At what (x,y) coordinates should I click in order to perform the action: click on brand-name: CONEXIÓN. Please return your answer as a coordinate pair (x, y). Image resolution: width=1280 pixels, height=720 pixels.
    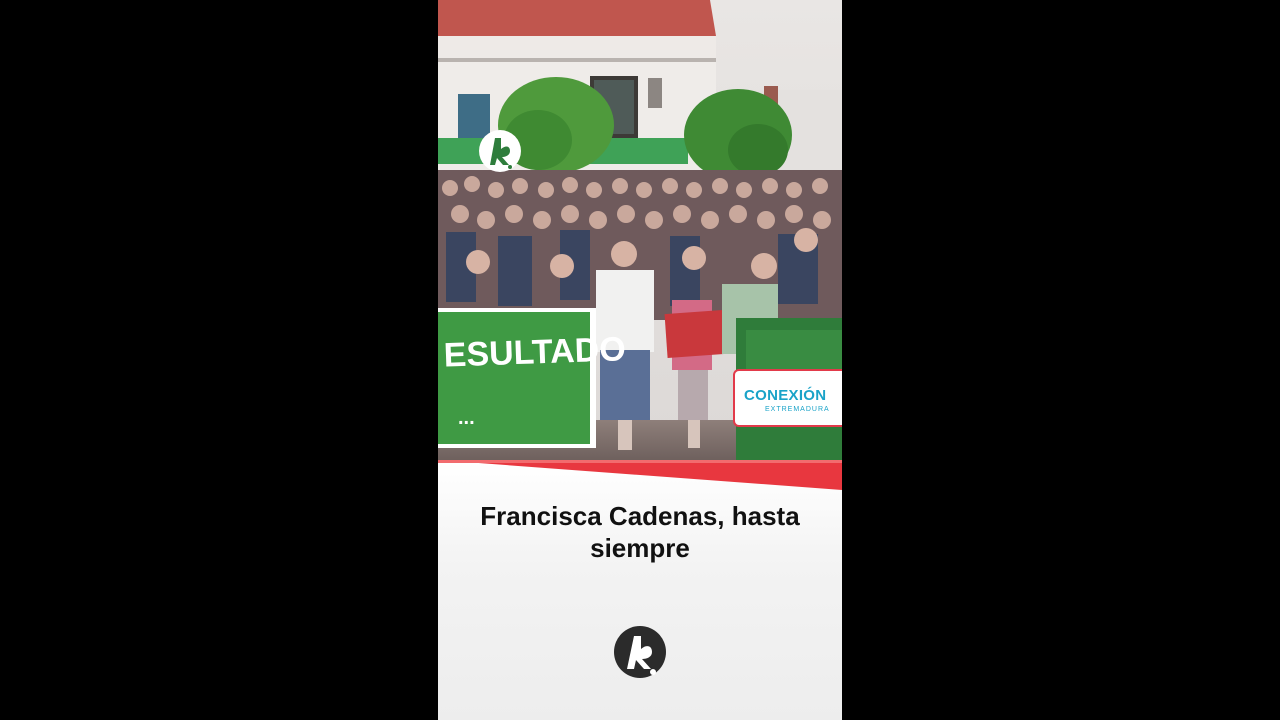
    Looking at the image, I should click on (785, 395).